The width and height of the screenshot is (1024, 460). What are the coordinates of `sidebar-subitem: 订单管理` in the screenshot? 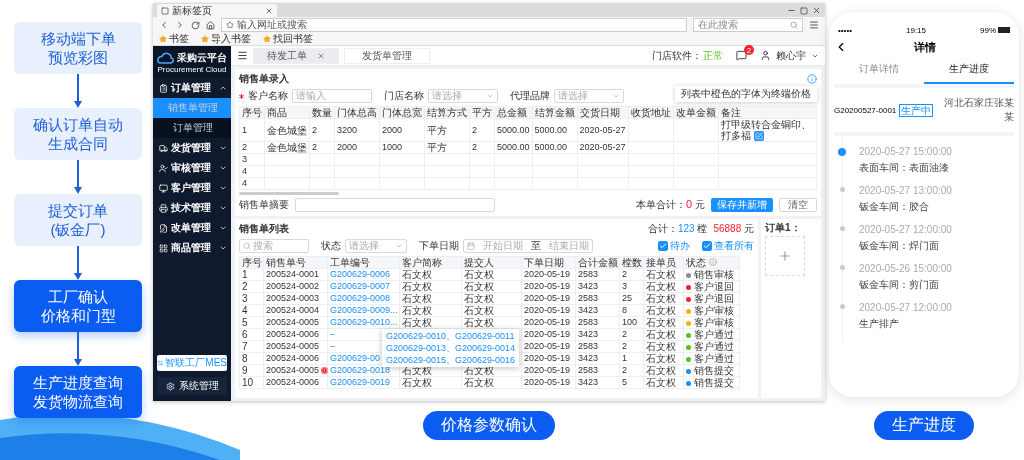 It's located at (192, 128).